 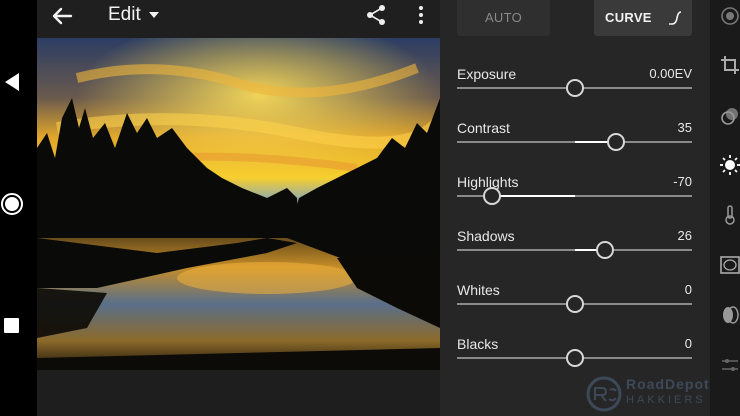 I want to click on share-icon, so click(x=376, y=15).